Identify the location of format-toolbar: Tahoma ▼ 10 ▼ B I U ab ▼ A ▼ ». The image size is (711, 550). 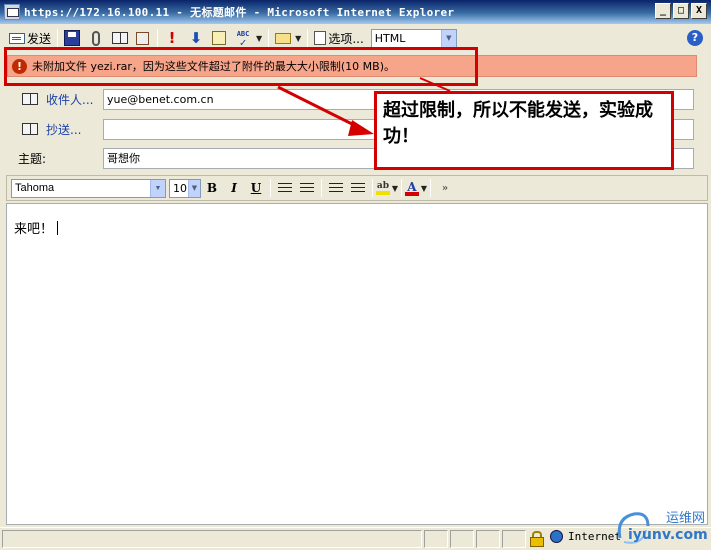
(357, 188).